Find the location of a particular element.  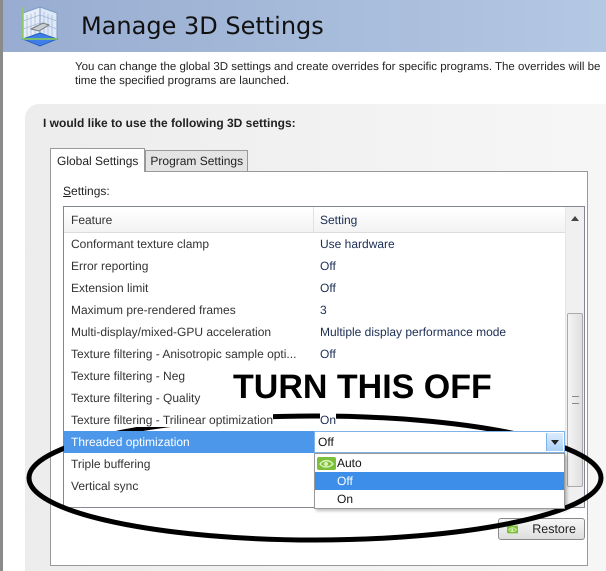

section-heading: I would like to use the following 3D settings: is located at coordinates (170, 123).